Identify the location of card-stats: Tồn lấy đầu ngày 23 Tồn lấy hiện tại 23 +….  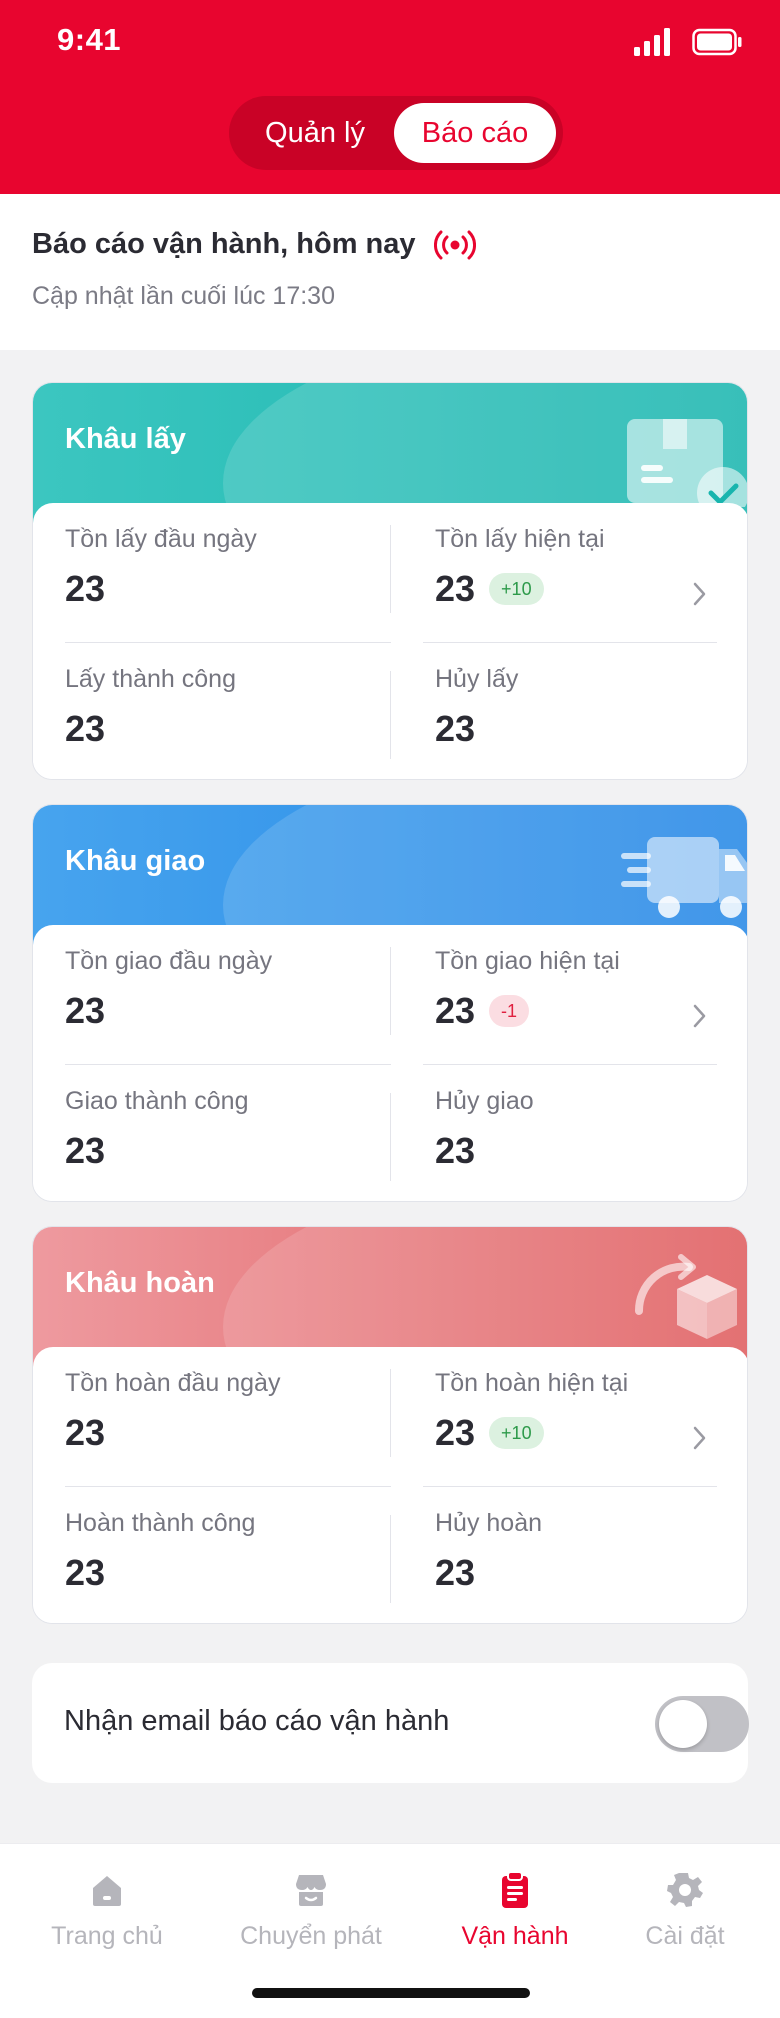
(390, 641).